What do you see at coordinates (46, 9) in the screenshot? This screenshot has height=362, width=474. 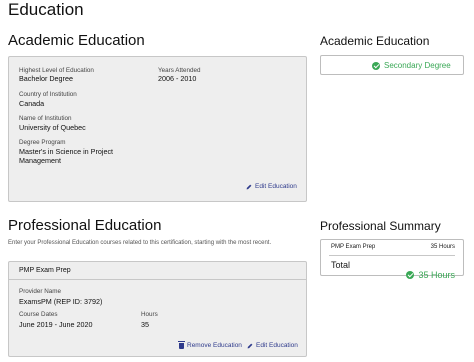 I see `page-title: Education` at bounding box center [46, 9].